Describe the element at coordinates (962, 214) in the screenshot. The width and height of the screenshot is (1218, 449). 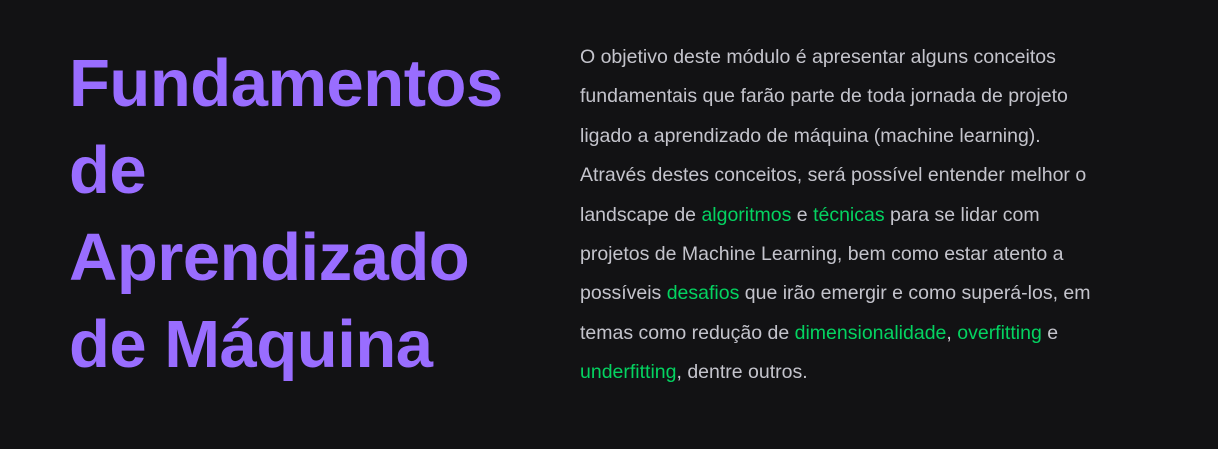
I see `description-text: para se lidar com` at that location.